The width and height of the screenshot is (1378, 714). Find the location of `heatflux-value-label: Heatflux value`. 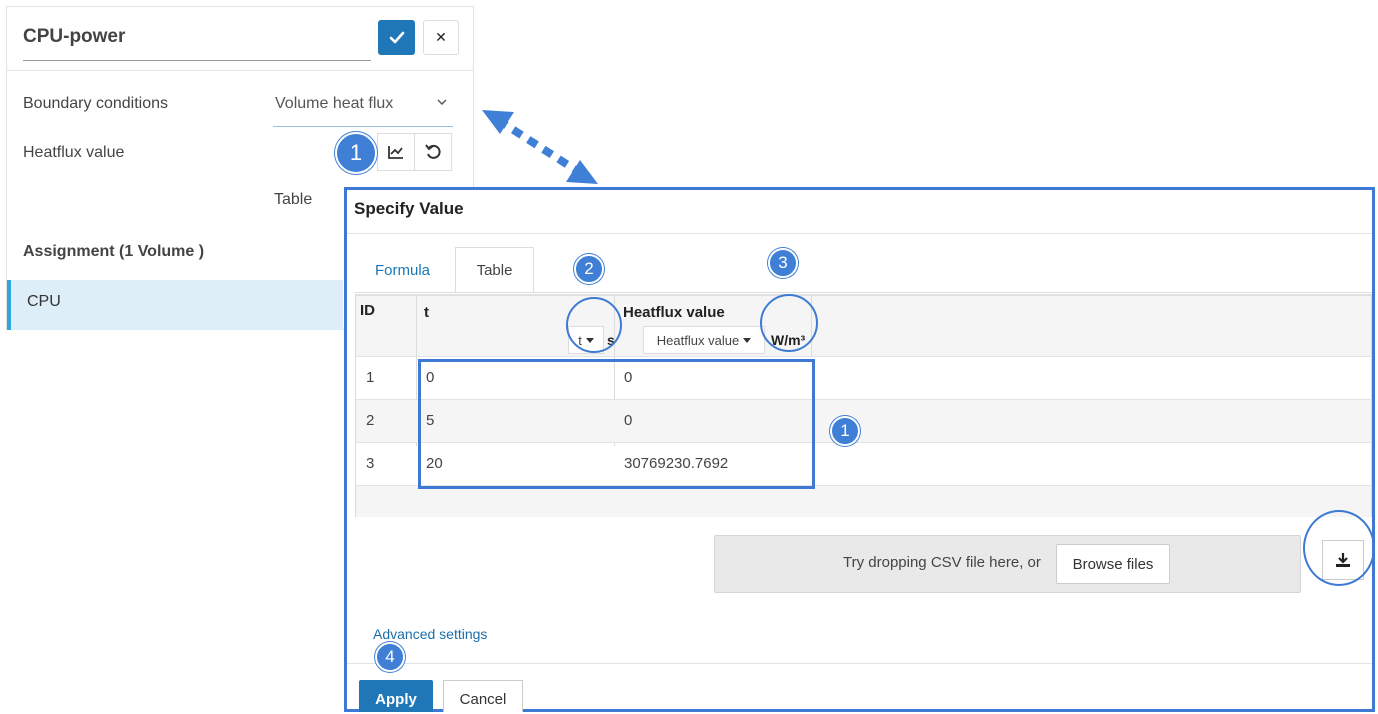

heatflux-value-label: Heatflux value is located at coordinates (74, 152).